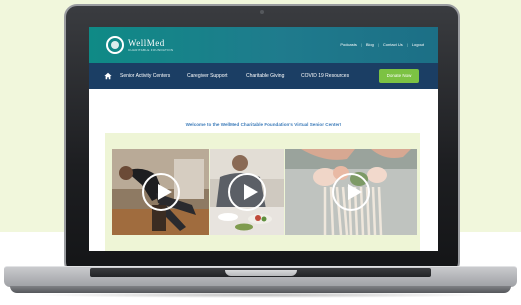 Image resolution: width=521 pixels, height=305 pixels. I want to click on wellmed-logo: WellMed CHARITABLE FOUNDATION, so click(139, 45).